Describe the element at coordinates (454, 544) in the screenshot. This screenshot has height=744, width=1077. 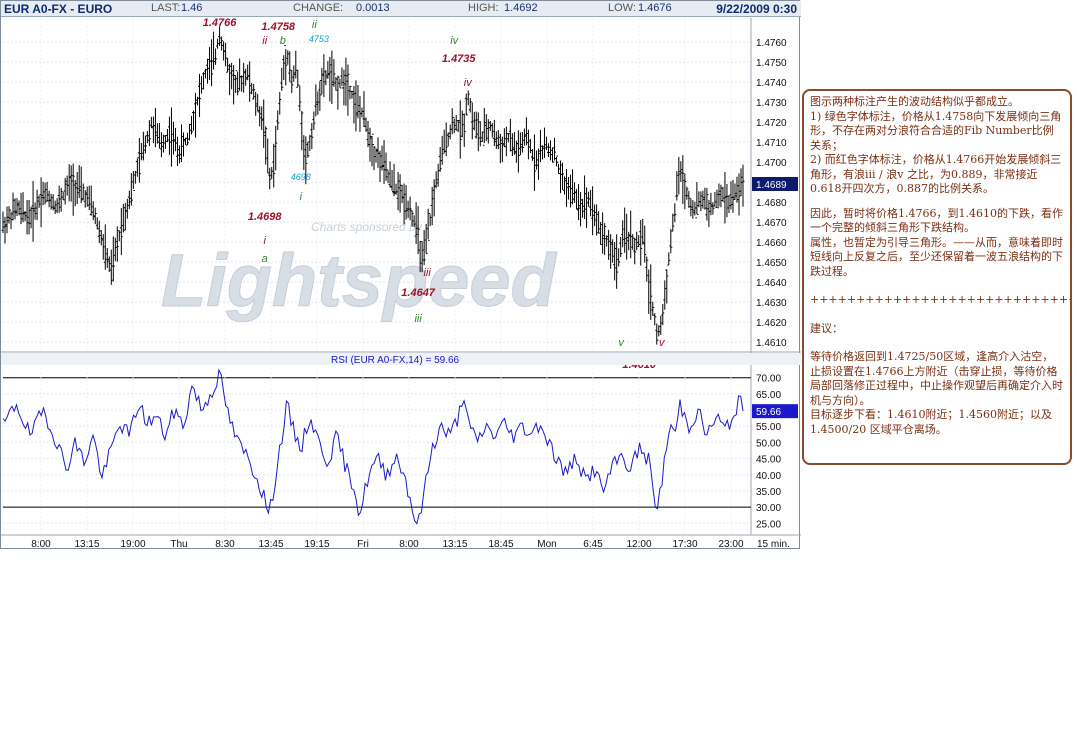
I see `time-tick-label: 13:15` at that location.